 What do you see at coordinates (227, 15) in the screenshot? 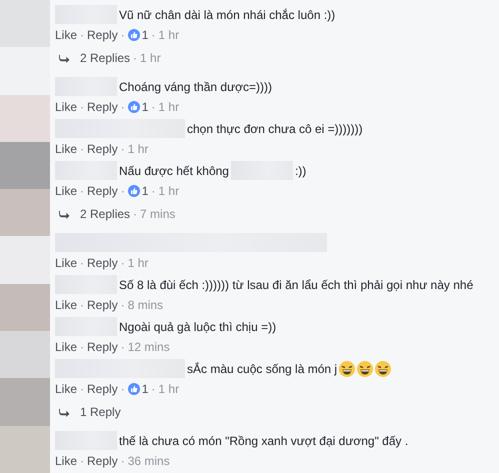
I see `comment-text: Vũ nữ chân dài là món nhái chắc luôn :))` at bounding box center [227, 15].